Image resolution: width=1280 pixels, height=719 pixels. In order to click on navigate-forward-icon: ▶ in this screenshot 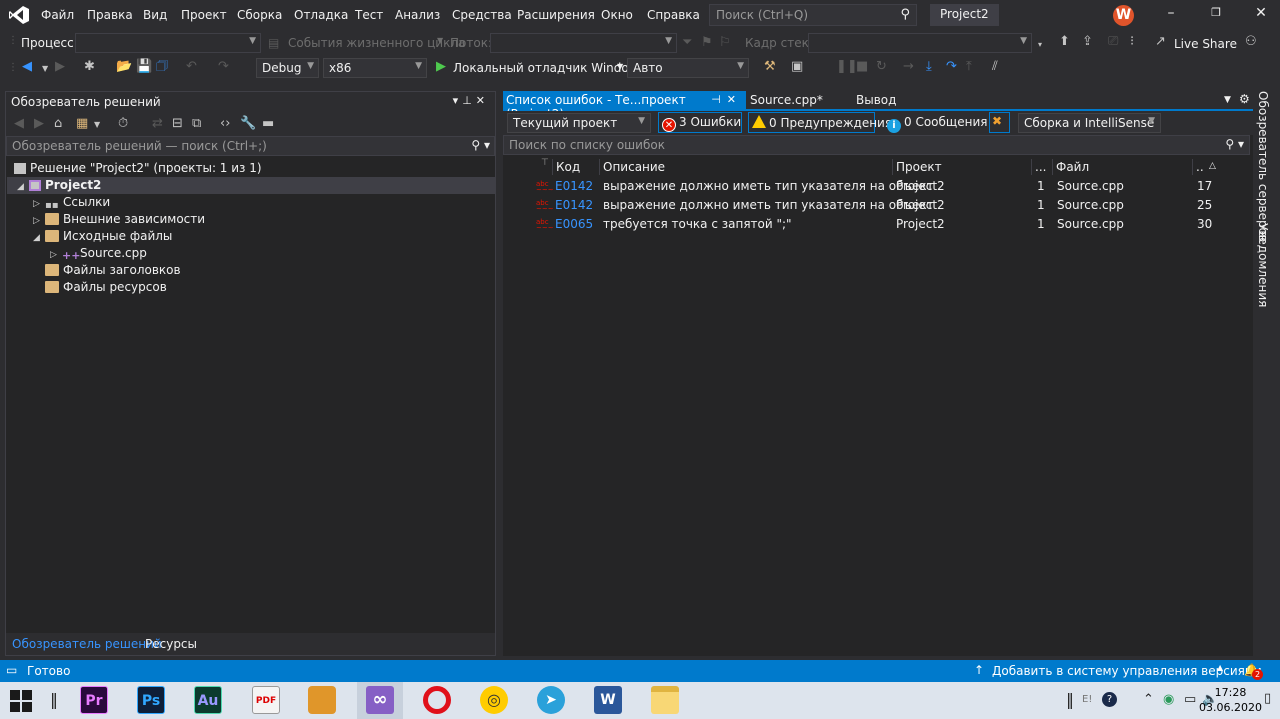, I will do `click(60, 67)`.